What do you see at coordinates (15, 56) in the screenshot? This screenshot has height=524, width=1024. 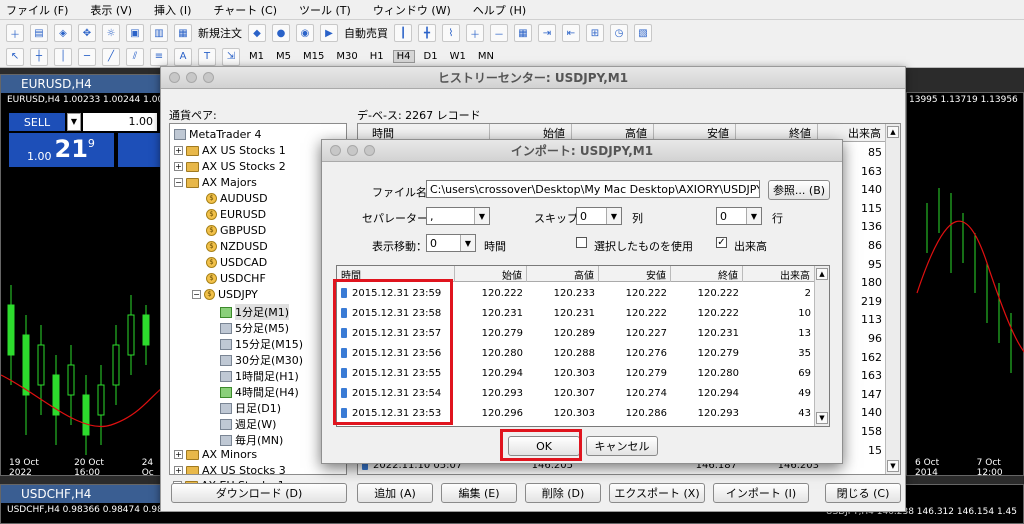 I see `cursor-icon: ↖` at bounding box center [15, 56].